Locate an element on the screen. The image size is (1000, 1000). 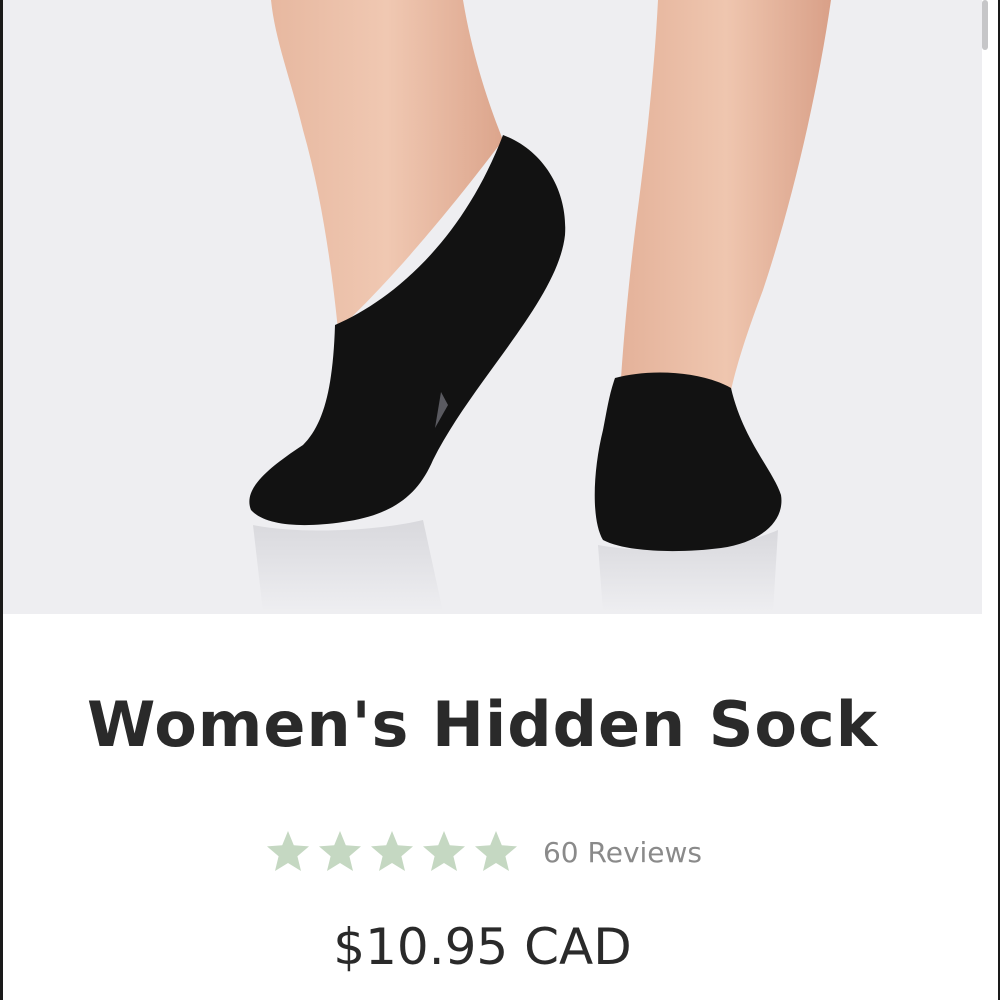
reviews-link: 60 Reviews is located at coordinates (622, 852).